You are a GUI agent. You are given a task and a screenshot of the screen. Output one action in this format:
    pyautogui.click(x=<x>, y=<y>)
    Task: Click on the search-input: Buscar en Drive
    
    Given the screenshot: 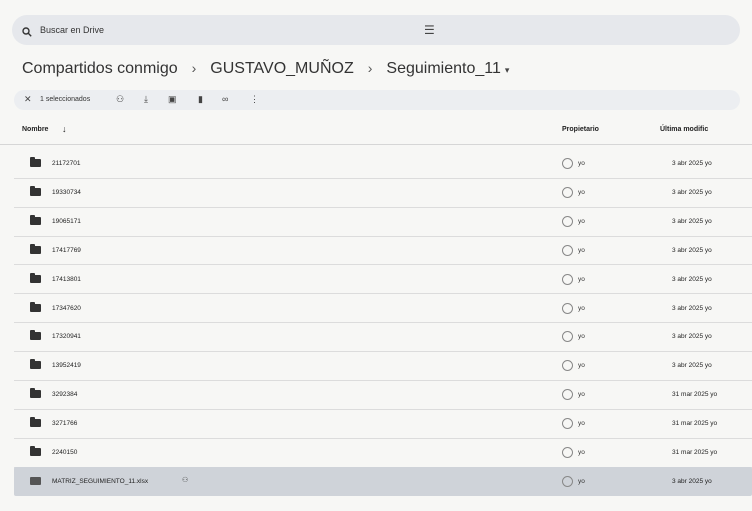 What is the action you would take?
    pyautogui.click(x=72, y=30)
    